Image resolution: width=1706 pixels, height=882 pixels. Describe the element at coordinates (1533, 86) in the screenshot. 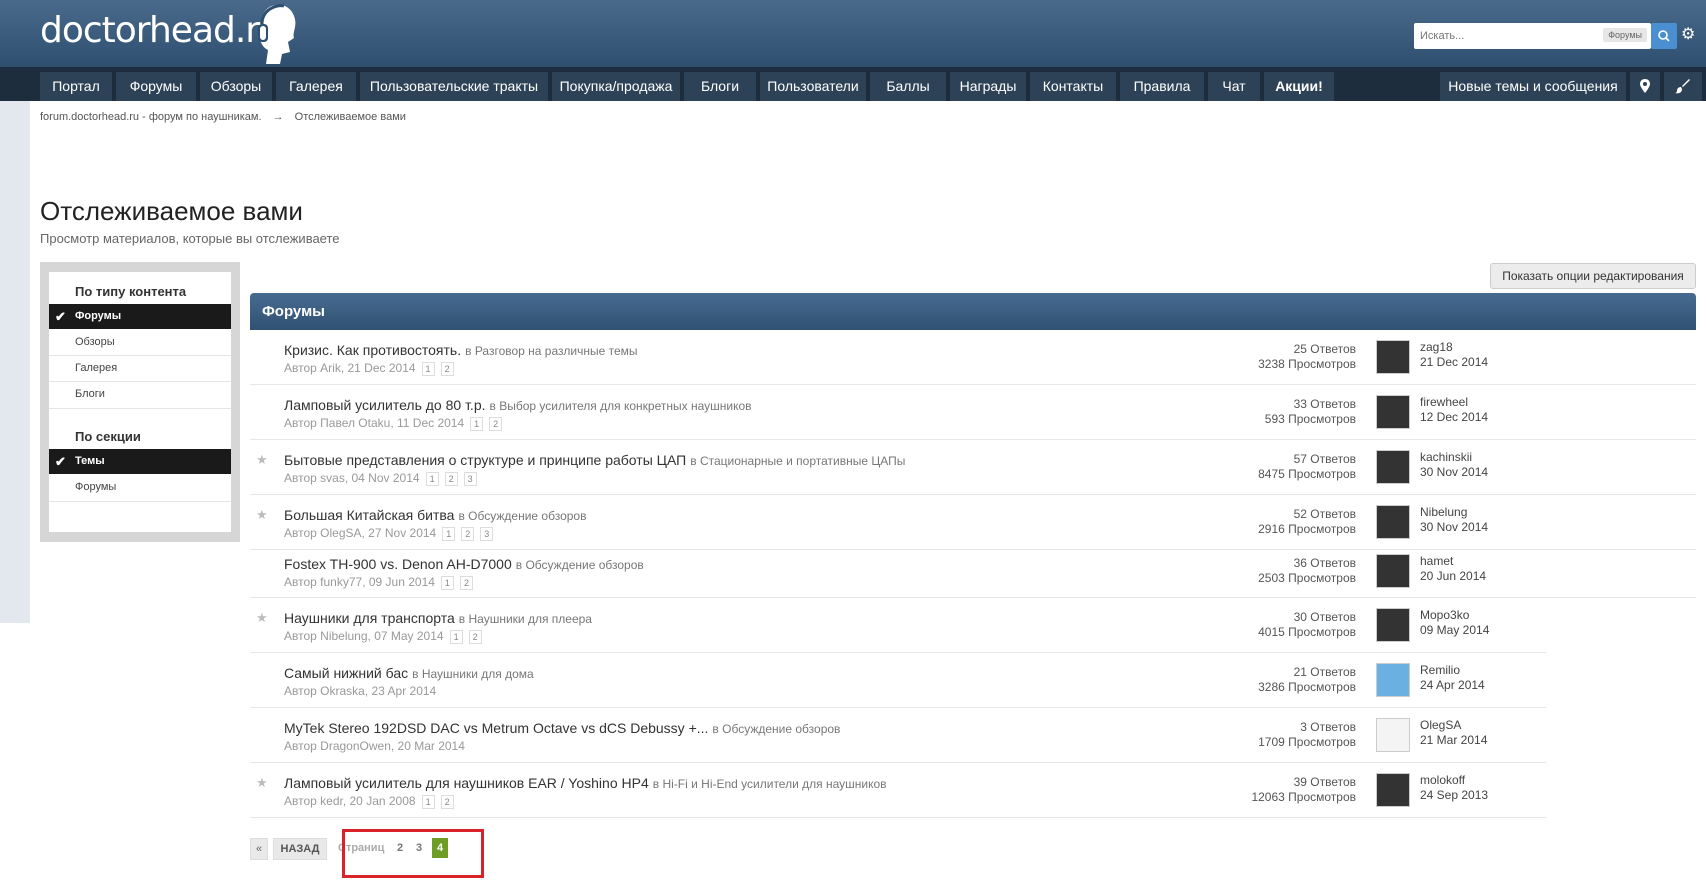

I see `new-topics-link: Новые темы и сообщения` at that location.